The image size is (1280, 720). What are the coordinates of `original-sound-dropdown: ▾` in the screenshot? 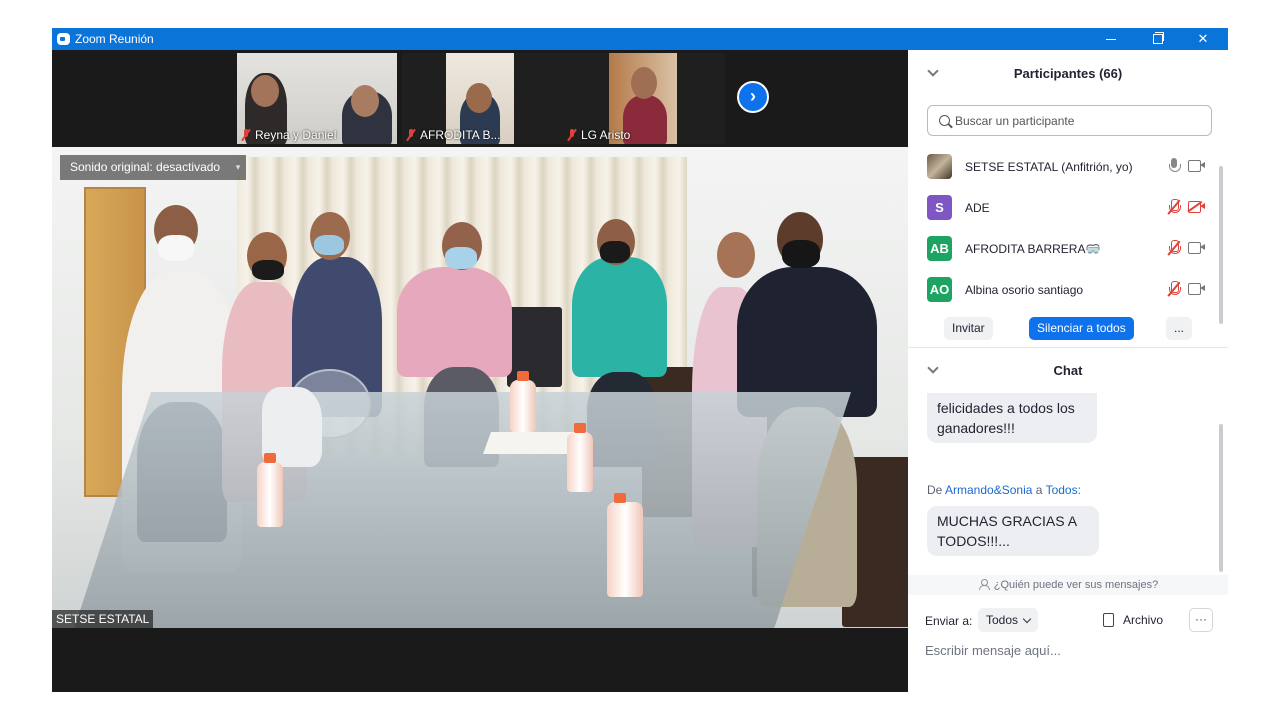 It's located at (238, 167).